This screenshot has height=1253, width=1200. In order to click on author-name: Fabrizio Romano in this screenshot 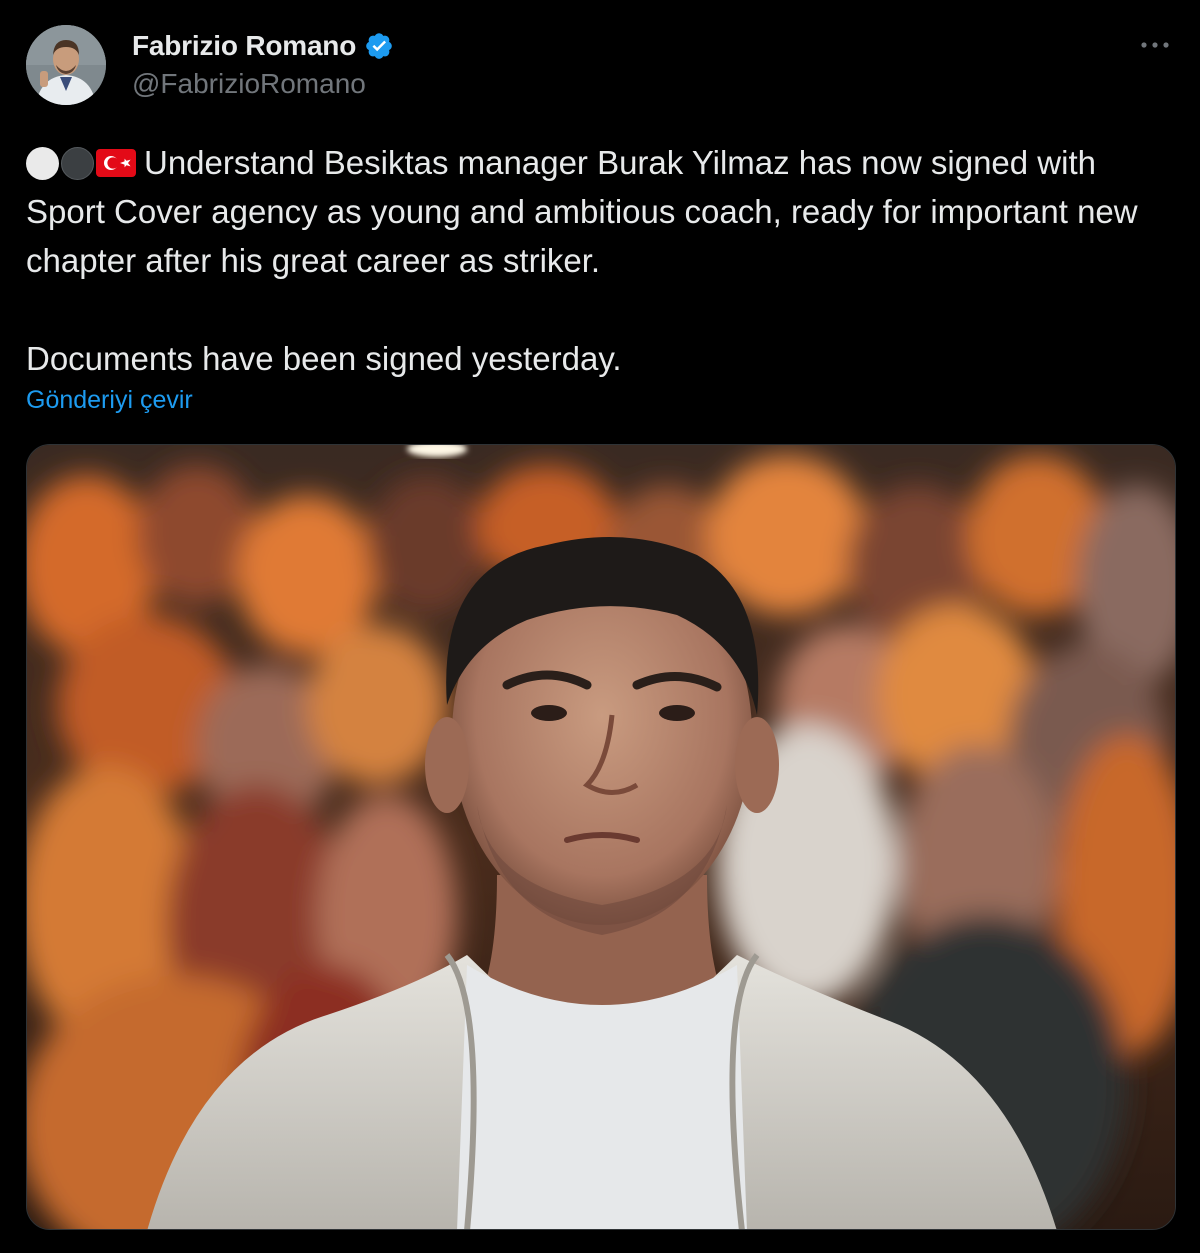, I will do `click(244, 46)`.